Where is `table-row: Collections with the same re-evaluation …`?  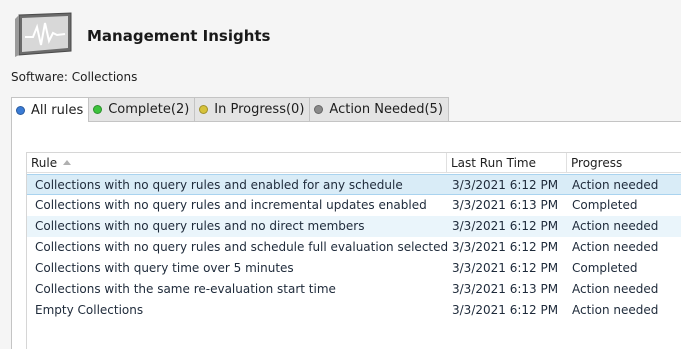
table-row: Collections with the same re-evaluation … is located at coordinates (354, 289).